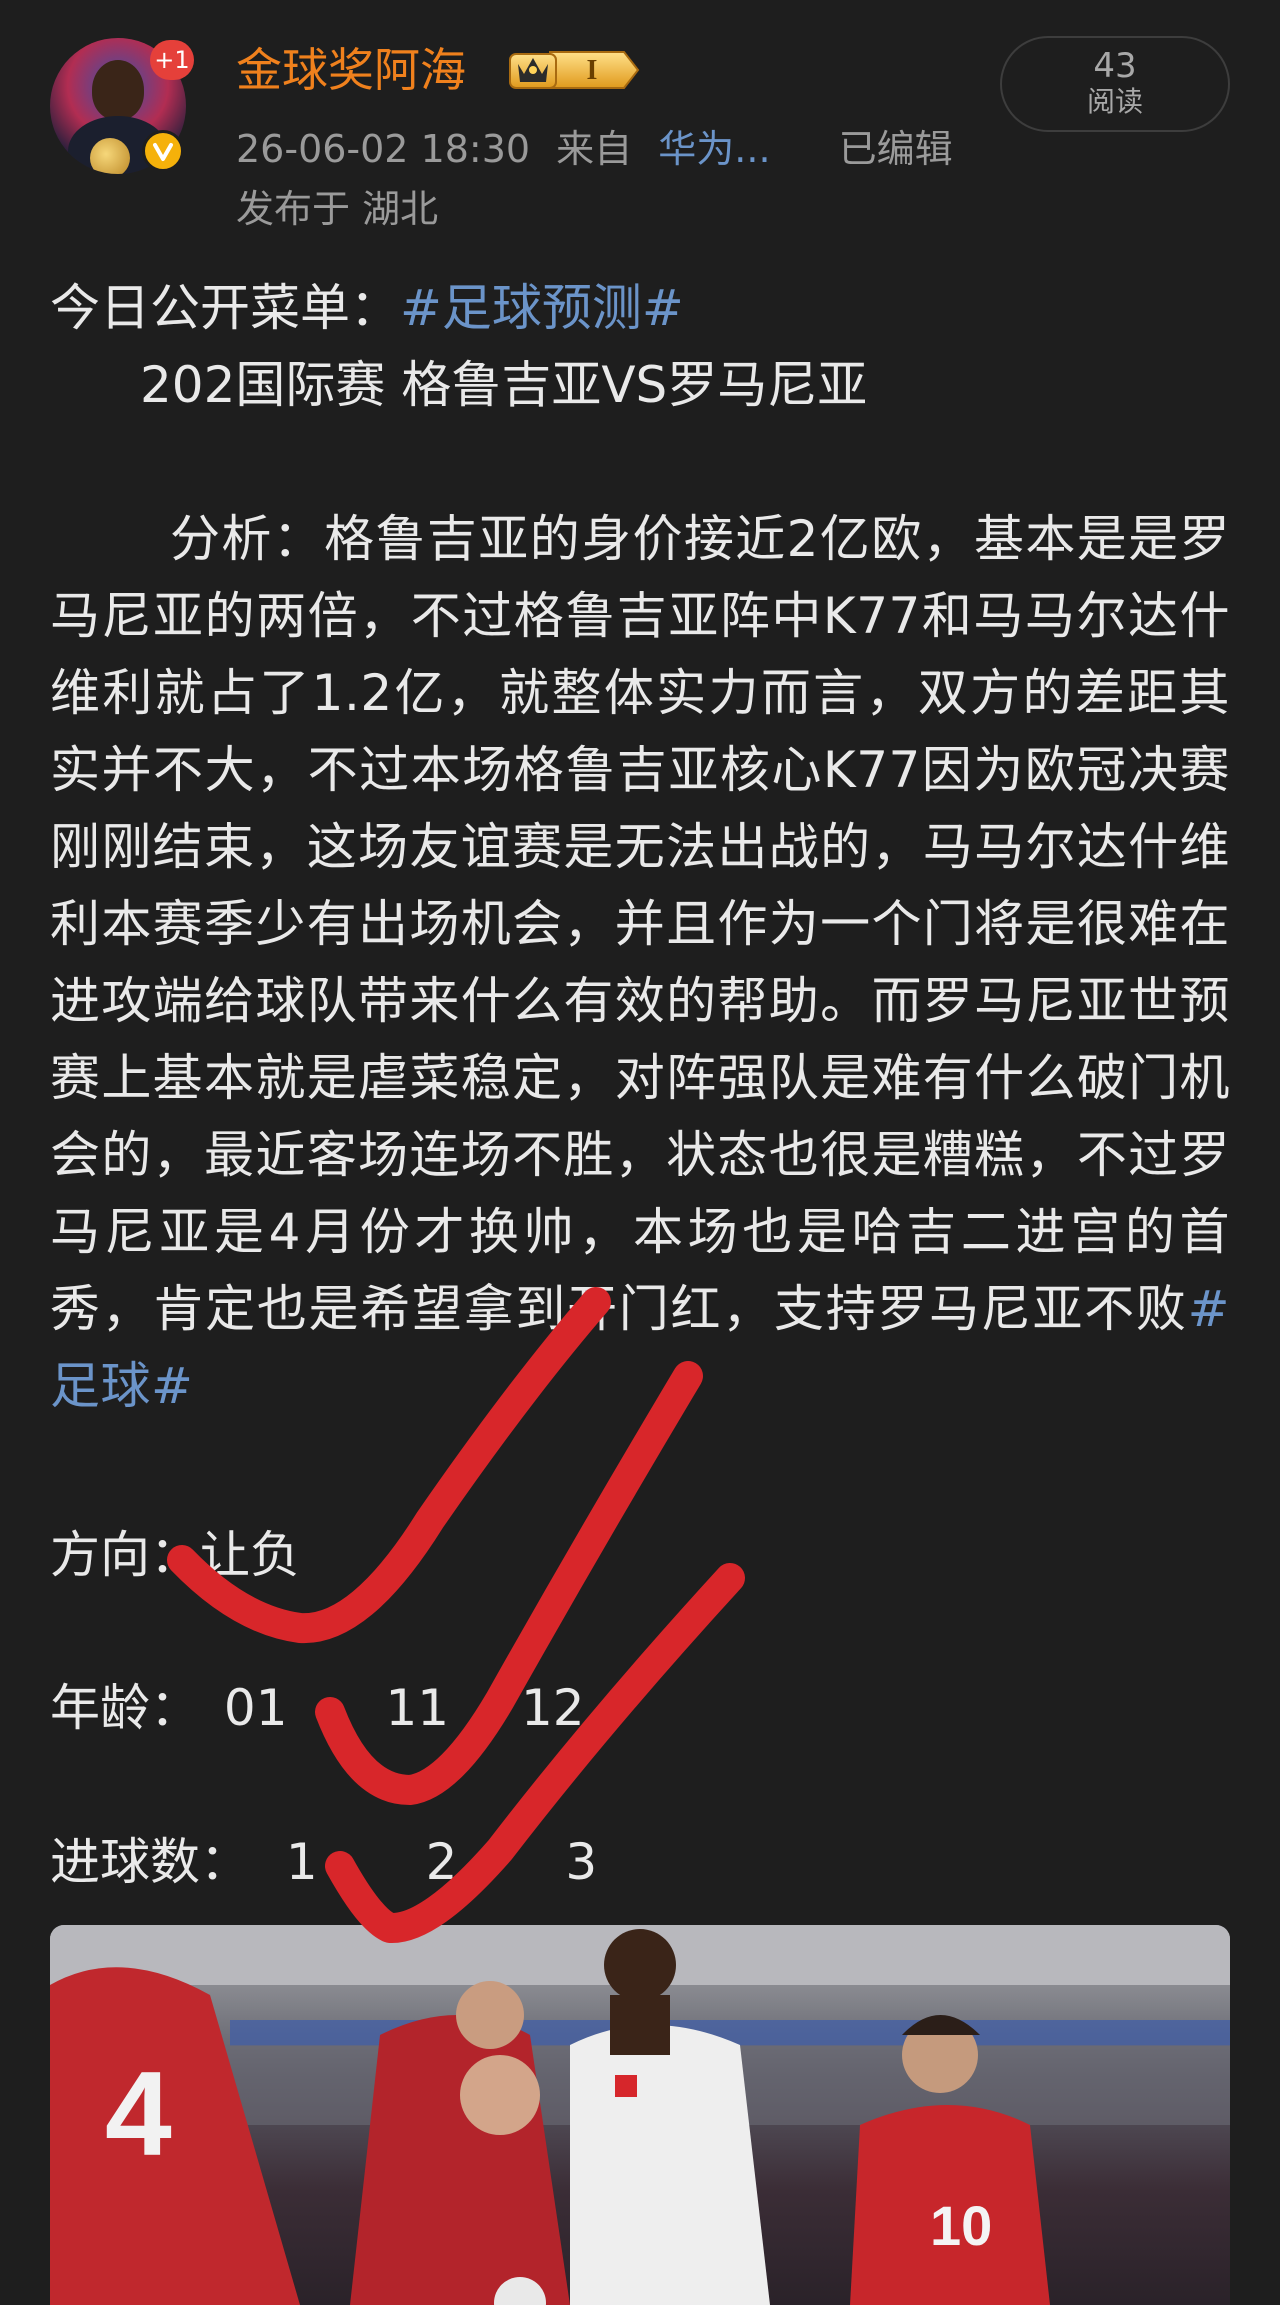  Describe the element at coordinates (138, 2114) in the screenshot. I see `svg-text: 4` at that location.